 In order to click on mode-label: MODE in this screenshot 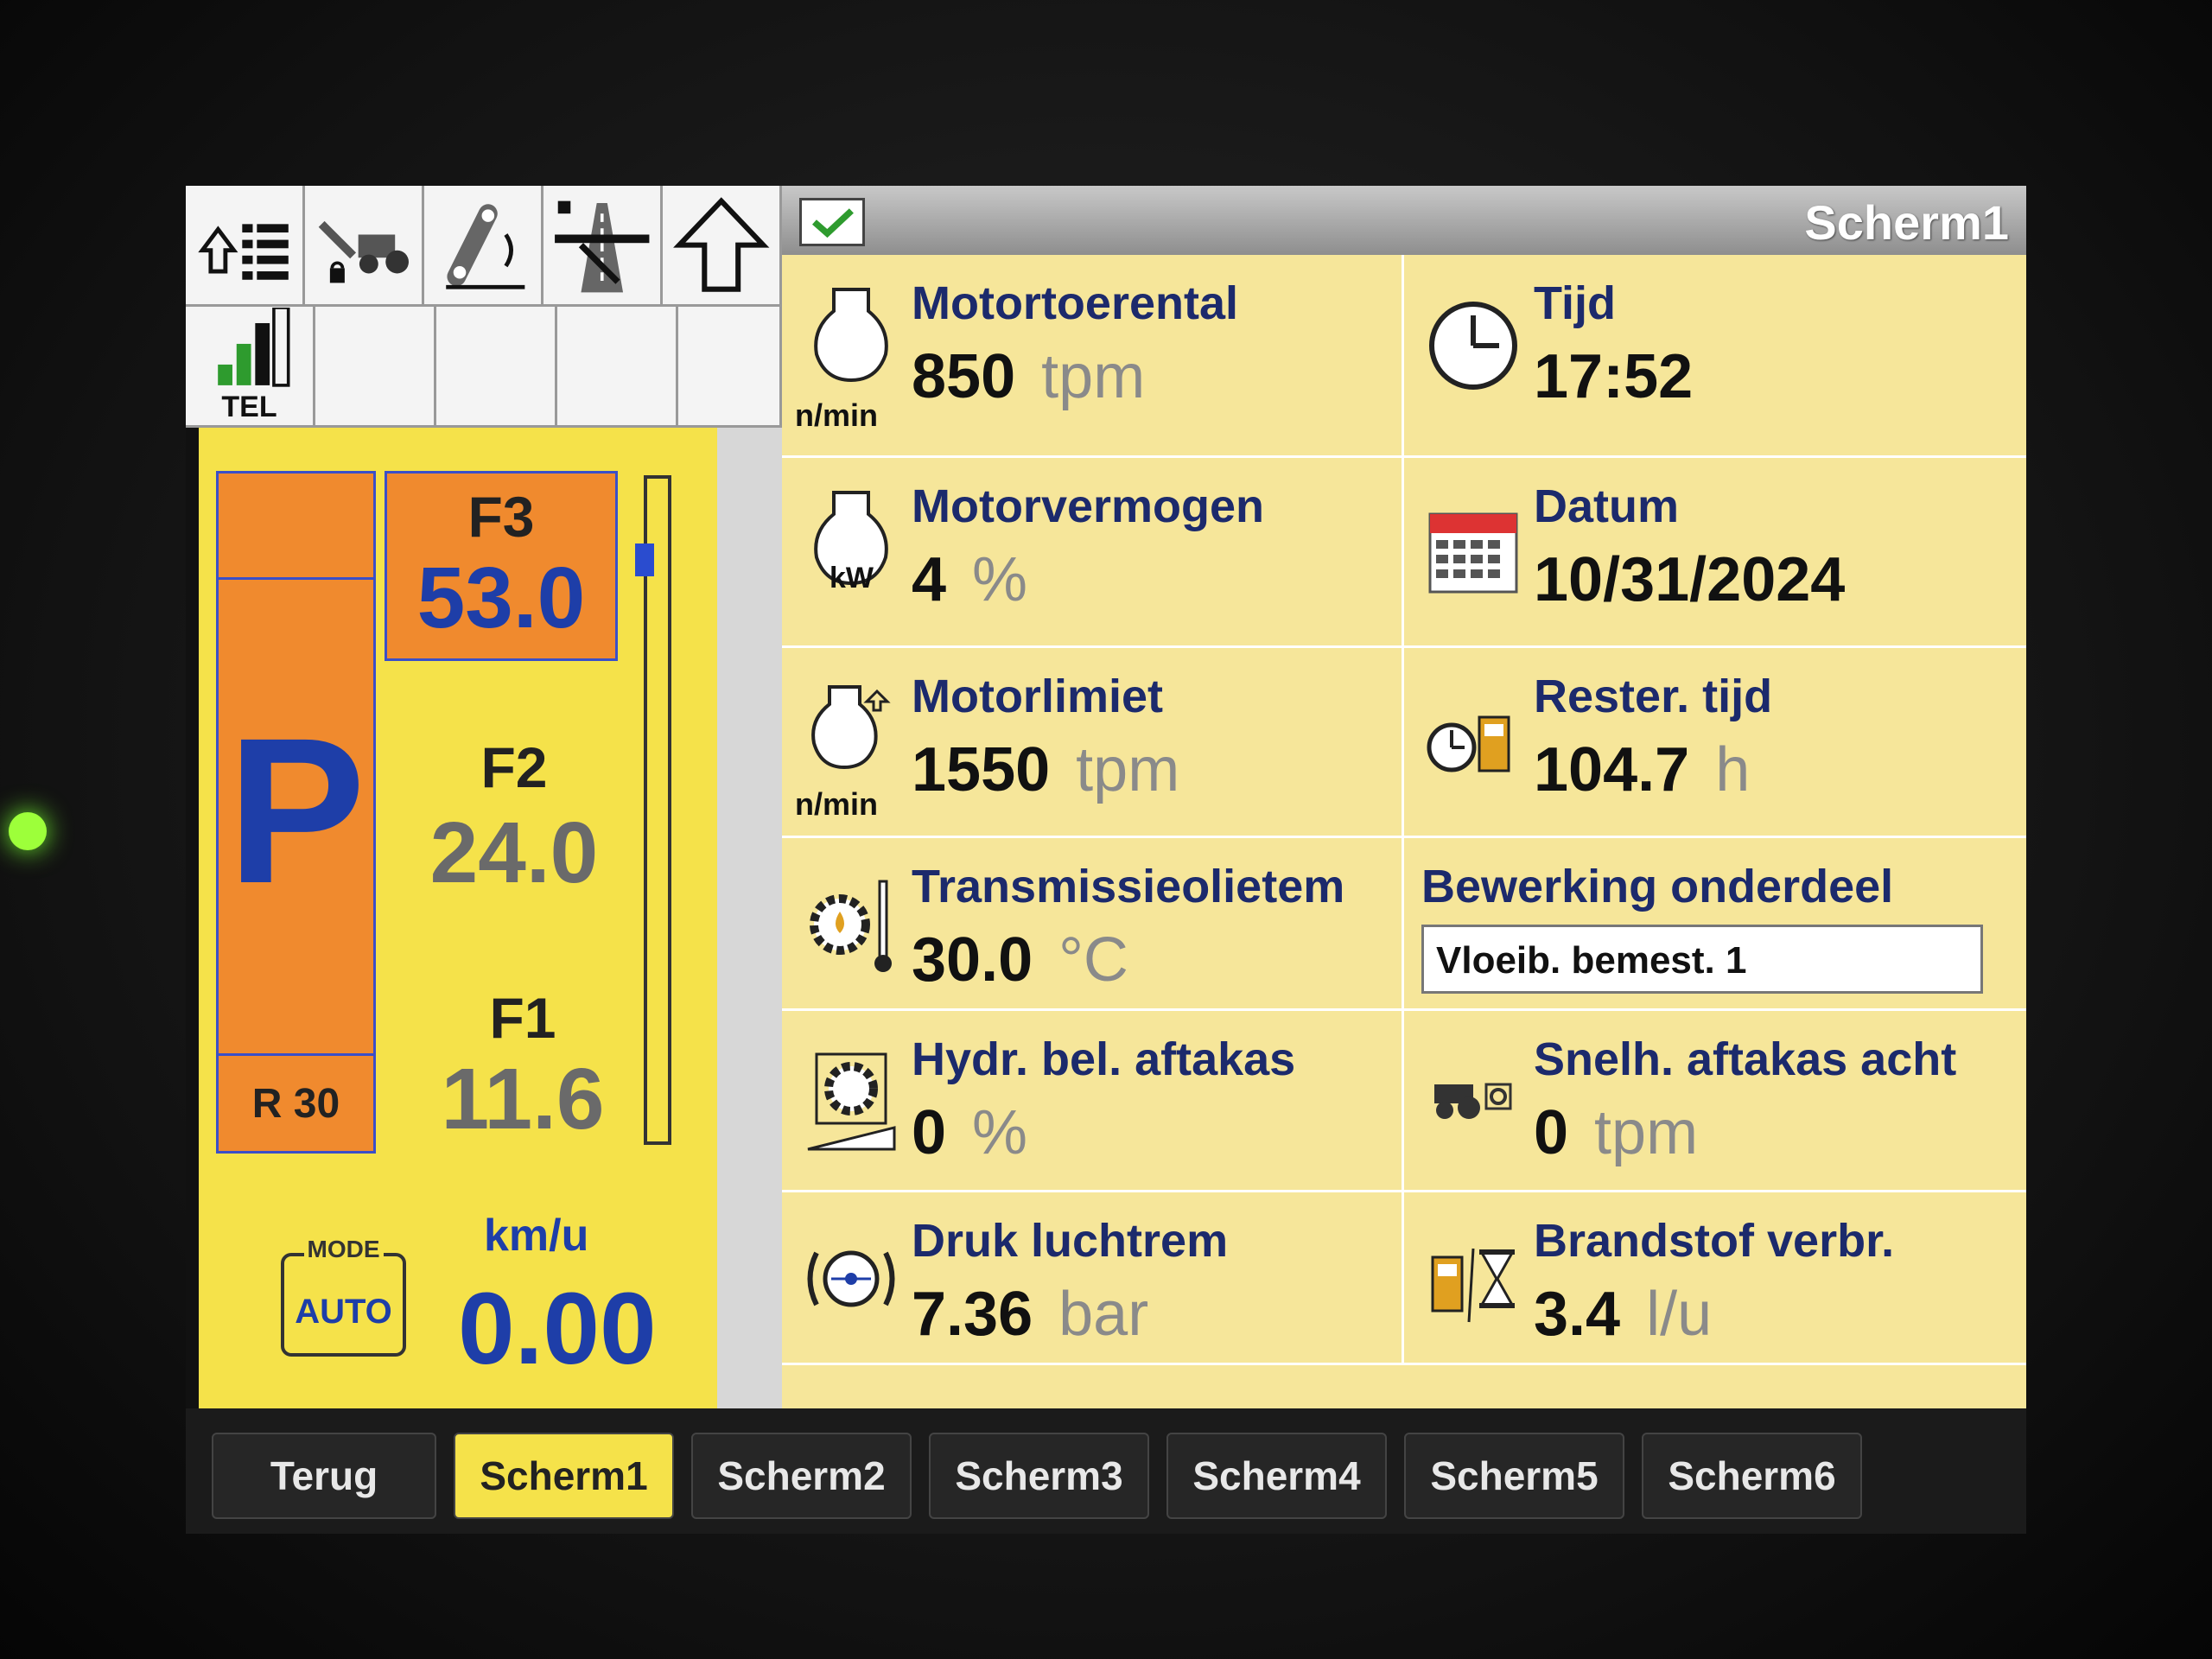, I will do `click(343, 1249)`.